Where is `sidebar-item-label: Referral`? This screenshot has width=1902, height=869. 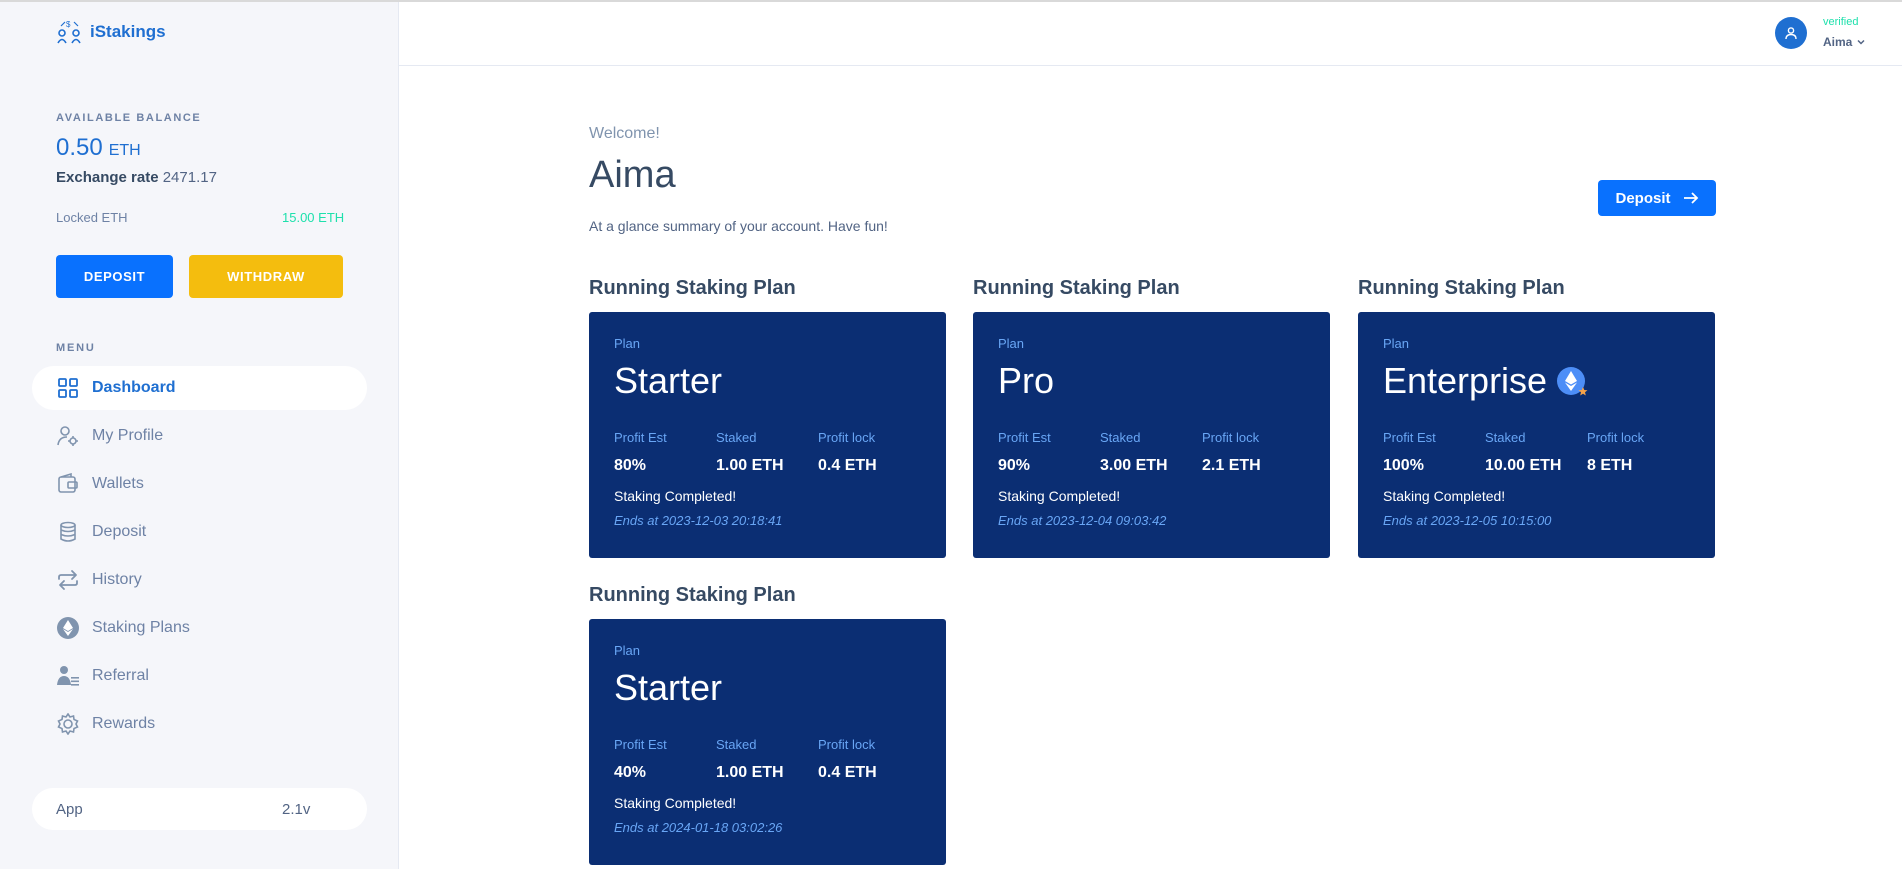 sidebar-item-label: Referral is located at coordinates (120, 675).